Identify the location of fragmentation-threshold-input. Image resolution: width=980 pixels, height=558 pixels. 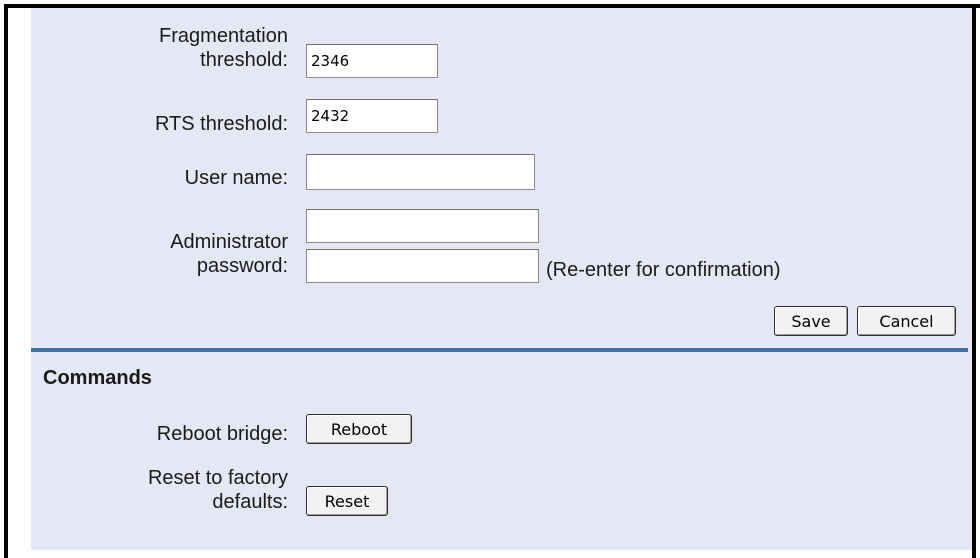
(372, 61).